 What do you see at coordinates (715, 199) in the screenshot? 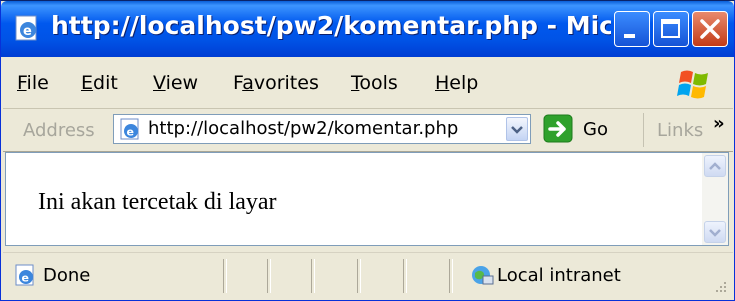
I see `vertical-scrollbar` at bounding box center [715, 199].